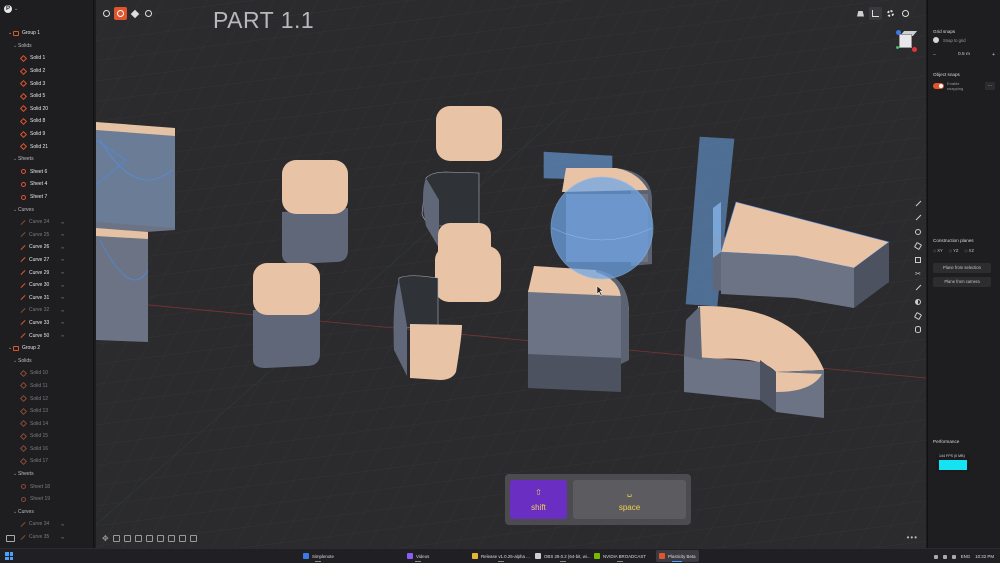 Image resolution: width=1000 pixels, height=563 pixels. Describe the element at coordinates (160, 538) in the screenshot. I see `offset-tool-button` at that location.